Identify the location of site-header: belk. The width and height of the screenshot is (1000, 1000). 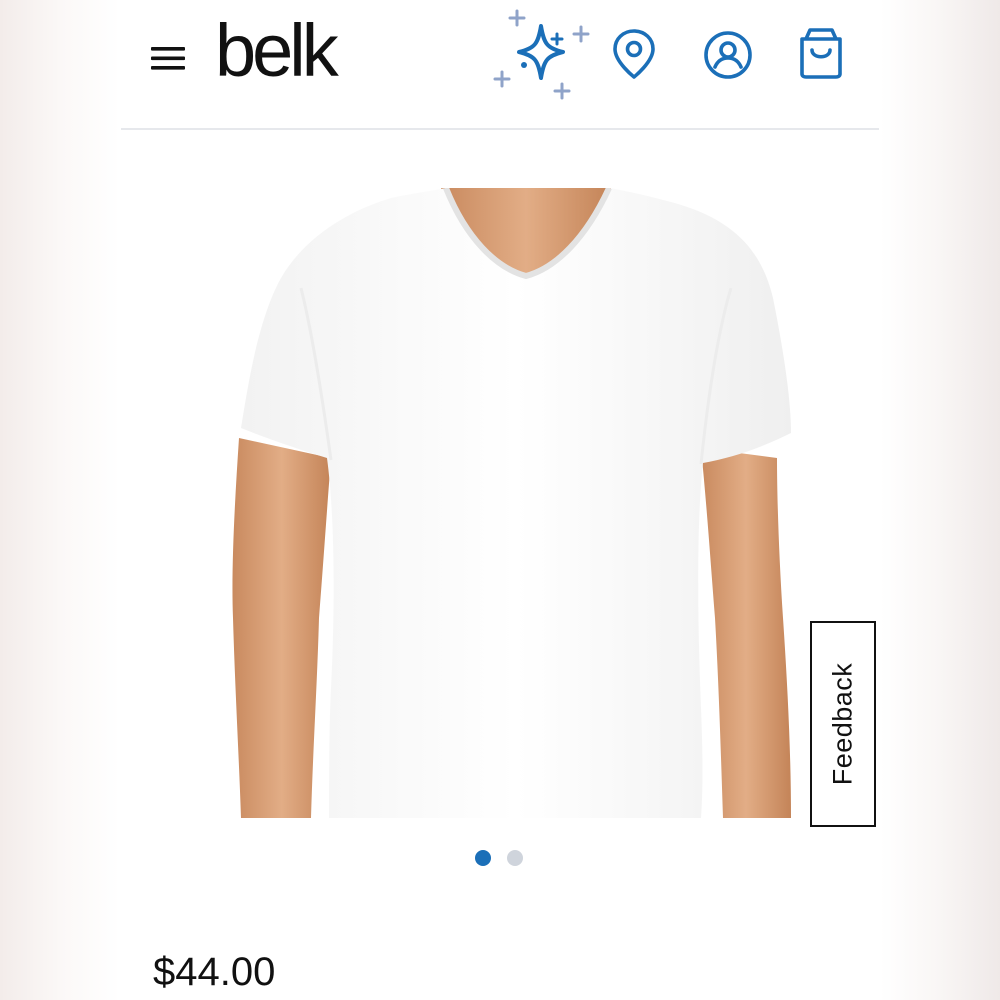
(500, 65).